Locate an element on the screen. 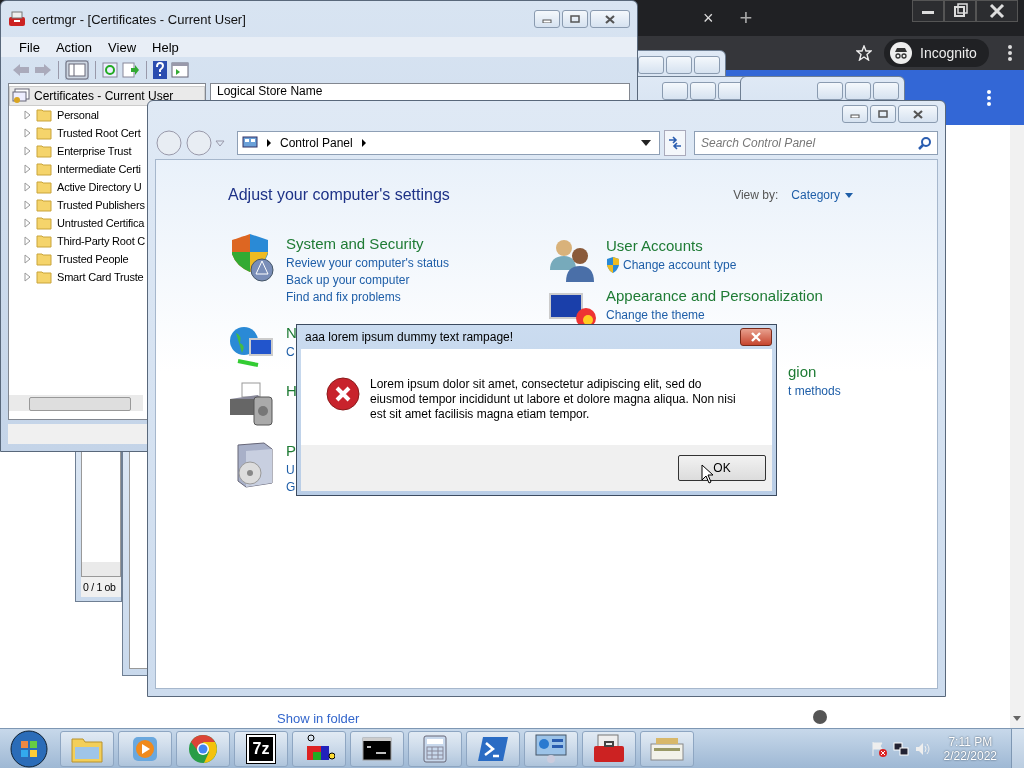  network-icon is located at coordinates (900, 748).